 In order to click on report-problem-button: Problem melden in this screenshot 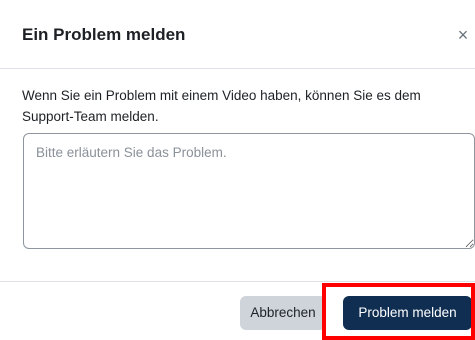, I will do `click(407, 313)`.